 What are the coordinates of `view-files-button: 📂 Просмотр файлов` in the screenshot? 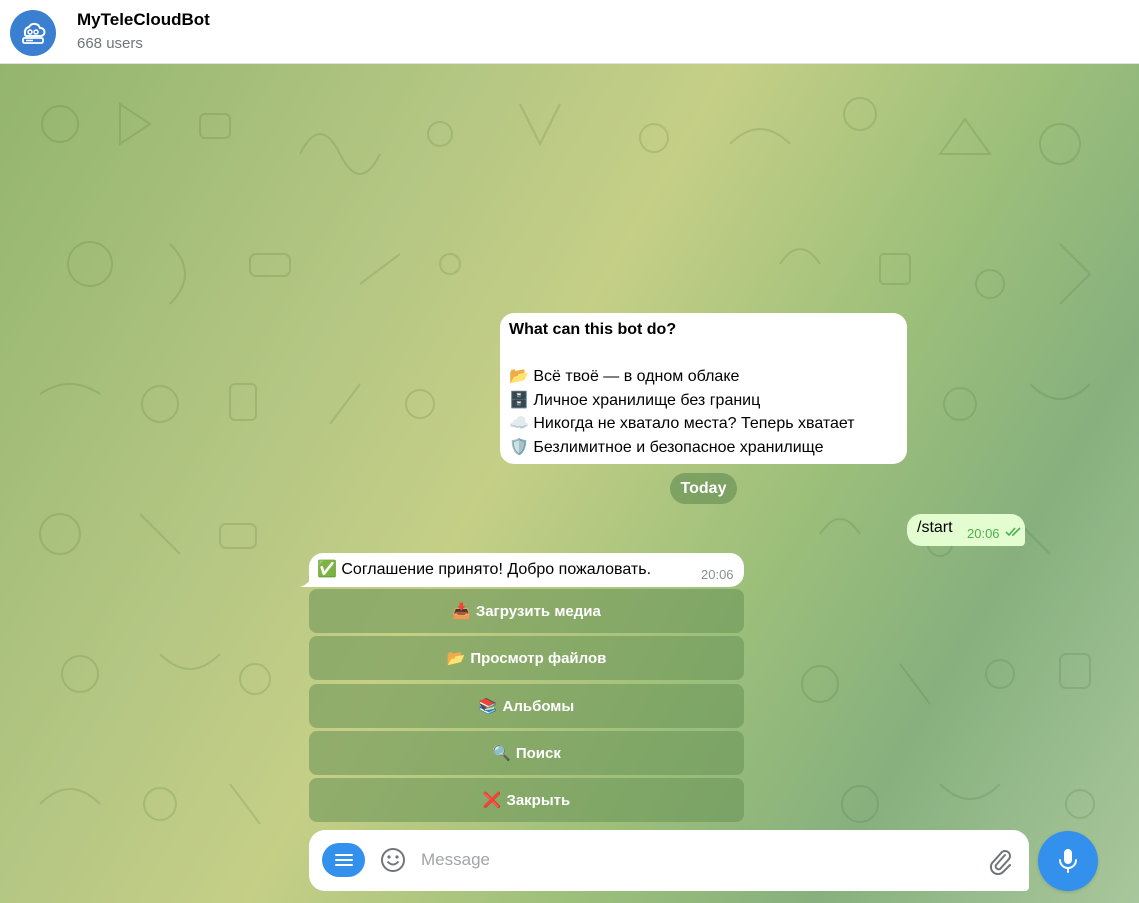 It's located at (526, 658).